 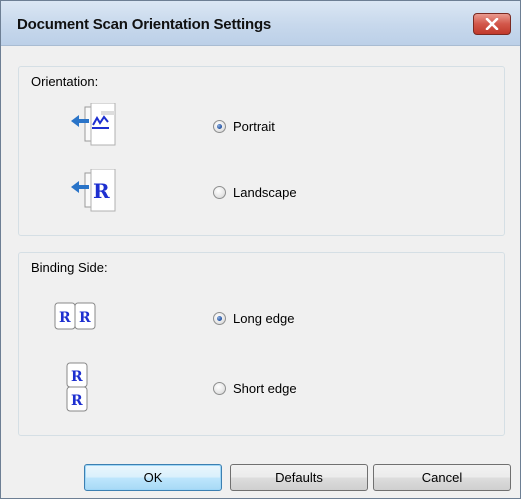 What do you see at coordinates (153, 477) in the screenshot?
I see `ok-button: OK` at bounding box center [153, 477].